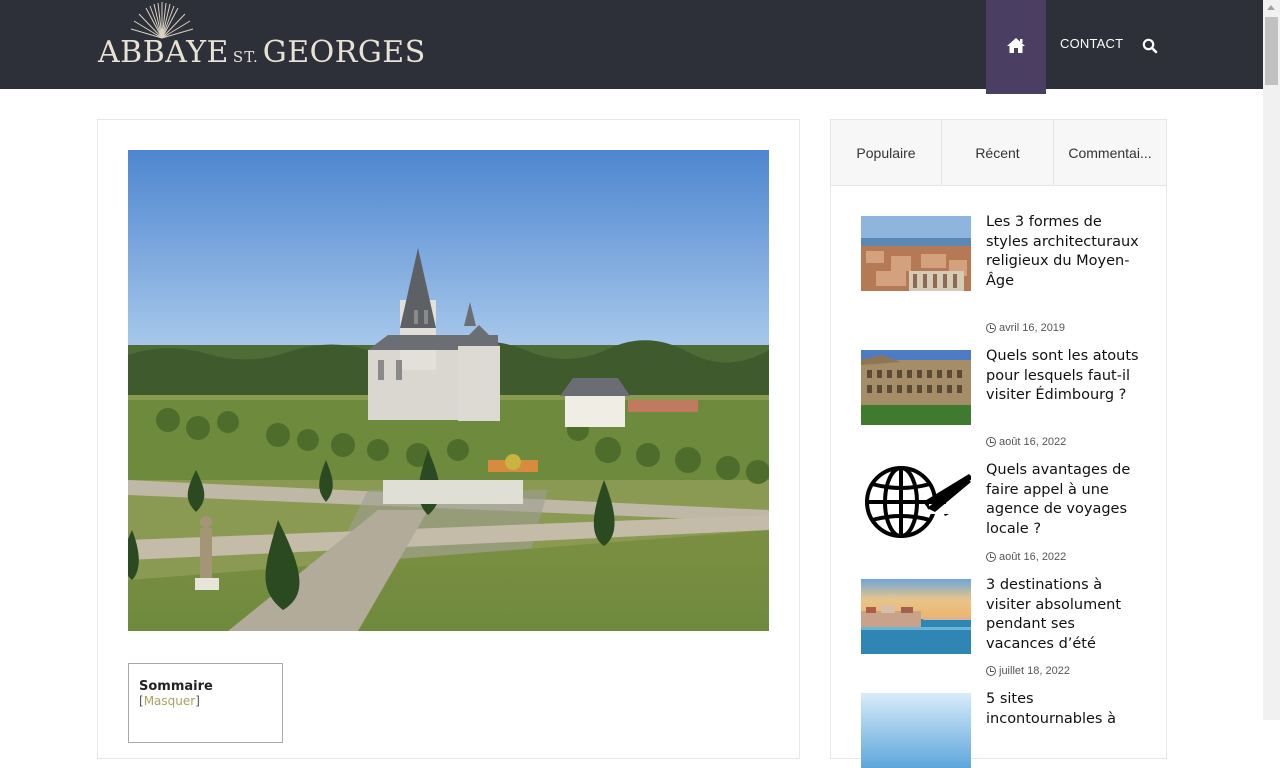 The height and width of the screenshot is (768, 1280). I want to click on post-date-text: avril 16, 2019, so click(1032, 328).